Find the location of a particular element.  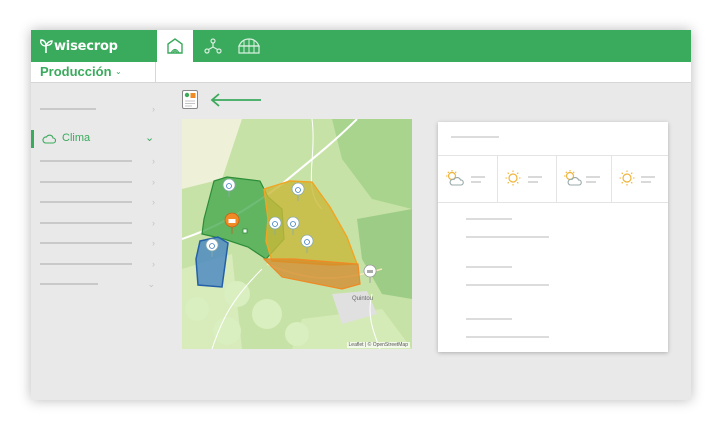

sidebar-subitem: ⌄ is located at coordinates (97, 284).